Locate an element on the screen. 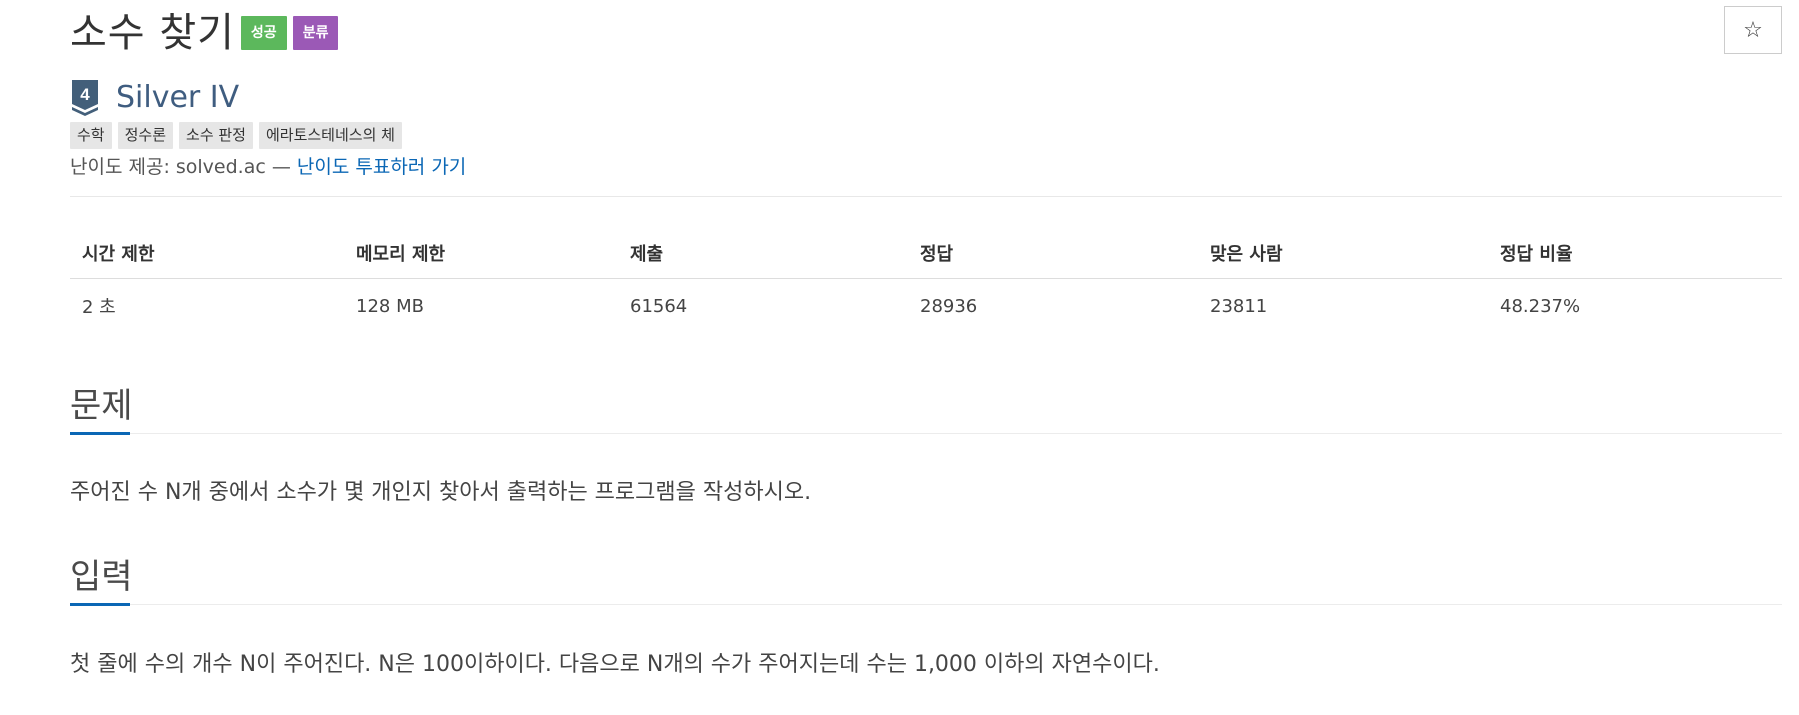 The width and height of the screenshot is (1799, 715). problem-title: 소수 찾기 is located at coordinates (152, 33).